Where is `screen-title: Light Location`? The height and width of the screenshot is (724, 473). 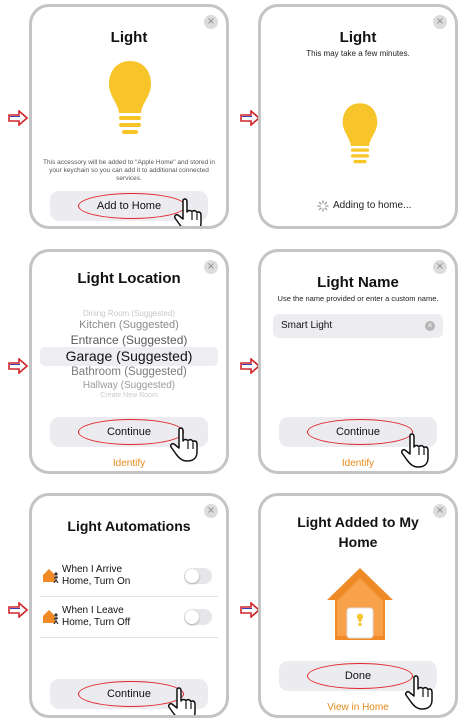 screen-title: Light Location is located at coordinates (129, 278).